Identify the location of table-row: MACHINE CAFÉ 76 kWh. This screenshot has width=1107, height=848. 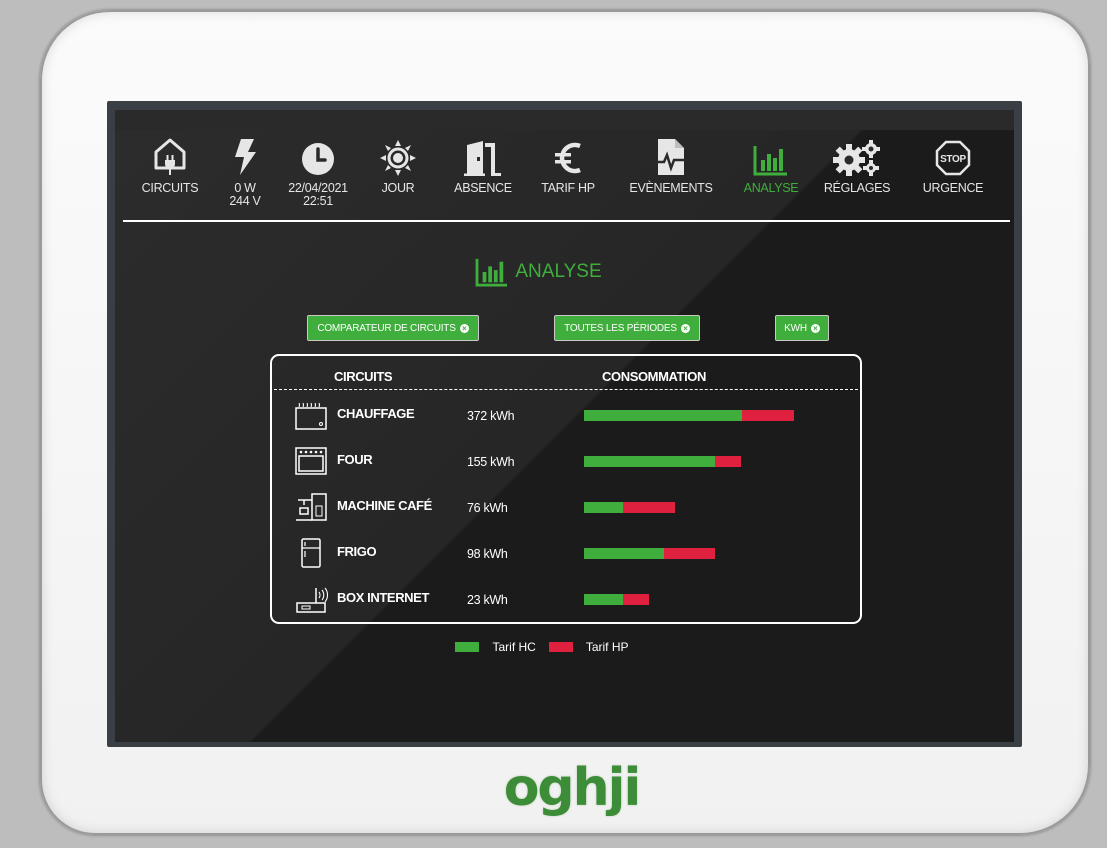
(566, 512).